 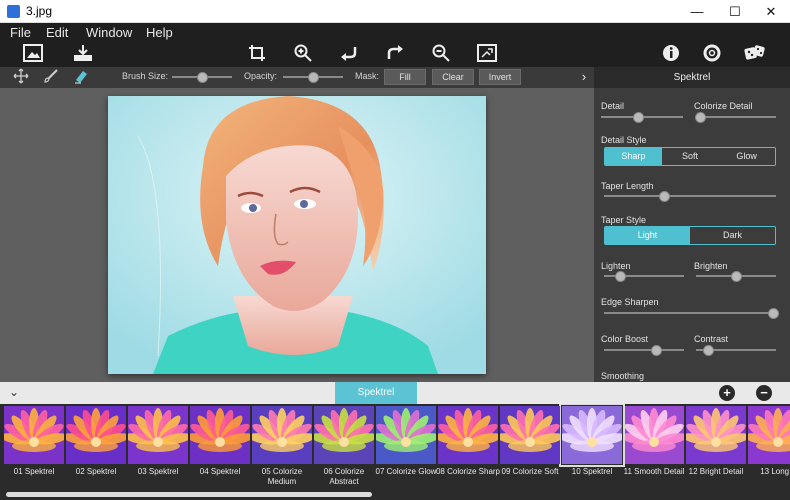 I want to click on minimize-button: —, so click(x=697, y=11).